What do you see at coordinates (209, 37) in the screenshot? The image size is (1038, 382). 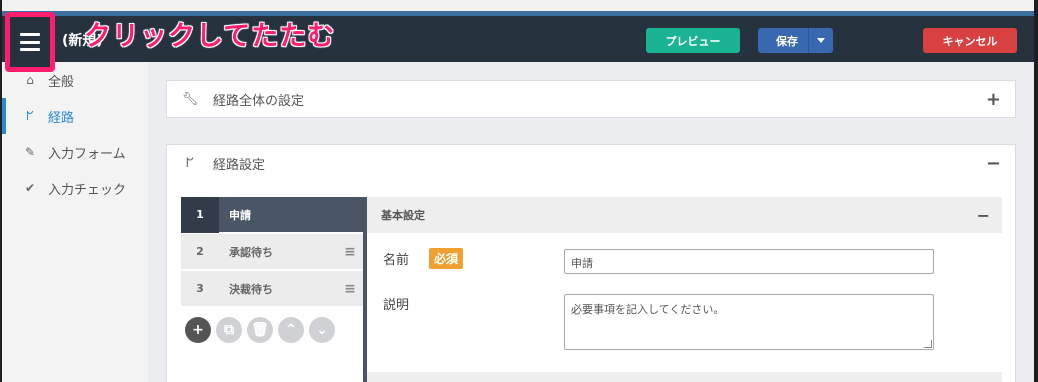 I see `annotation-callout: クリックしてたたむ` at bounding box center [209, 37].